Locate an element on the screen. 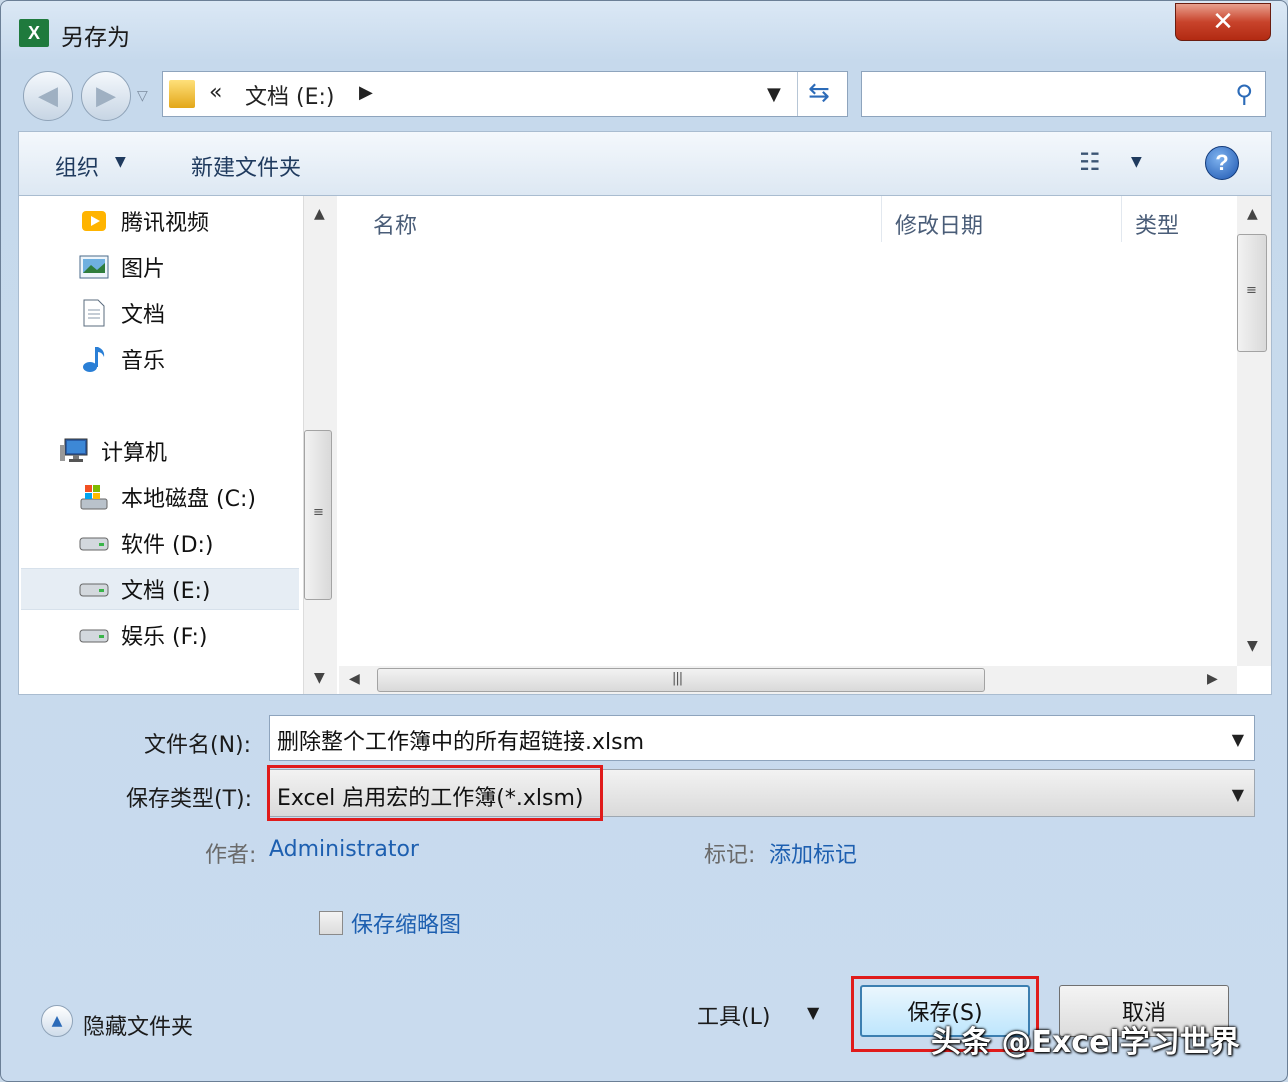 The width and height of the screenshot is (1288, 1082). collapse-folders-icon: ▲ is located at coordinates (57, 1021).